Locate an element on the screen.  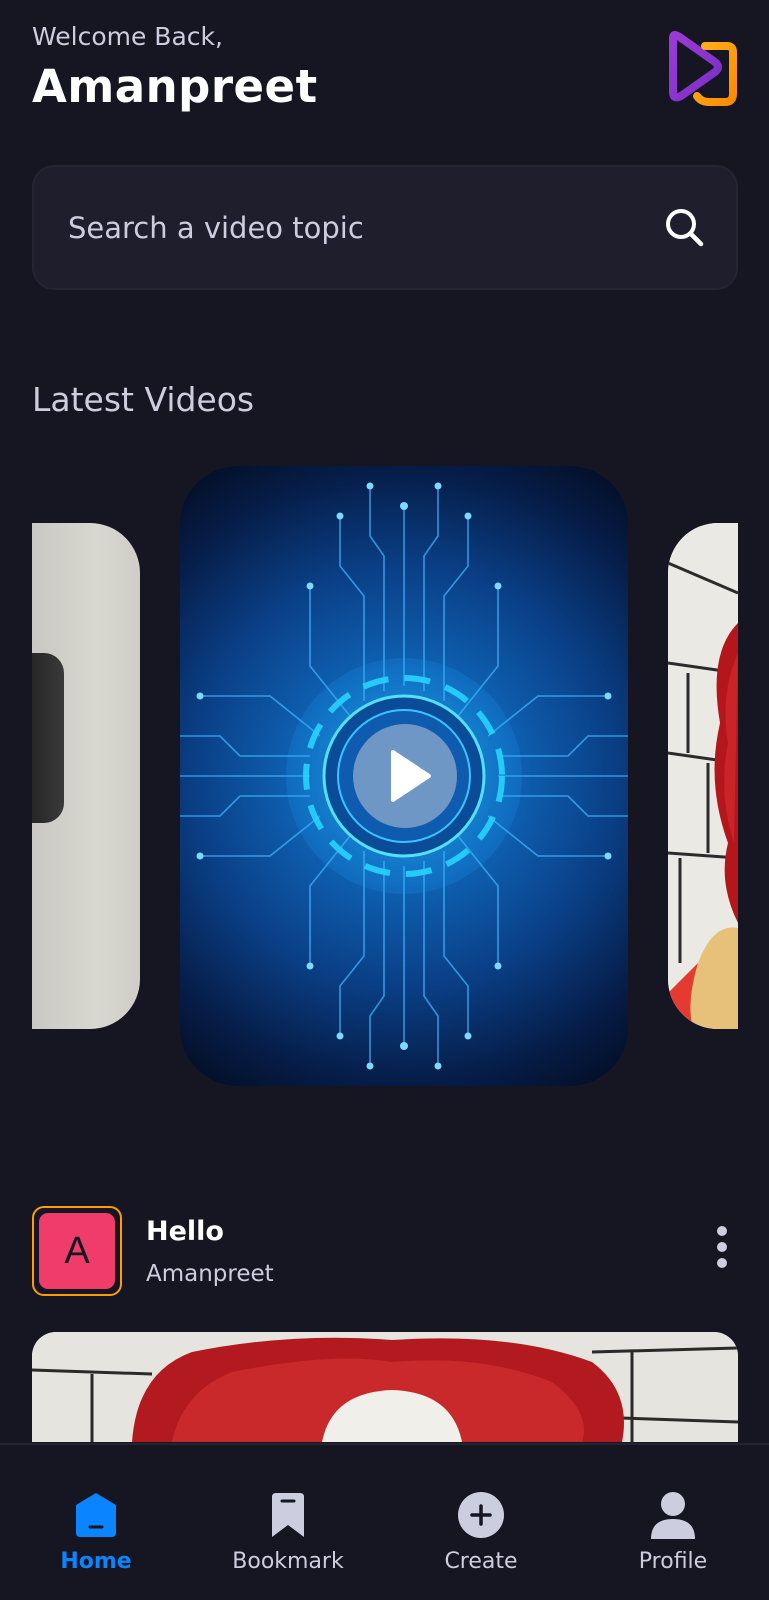
video-card-previous is located at coordinates (86, 776).